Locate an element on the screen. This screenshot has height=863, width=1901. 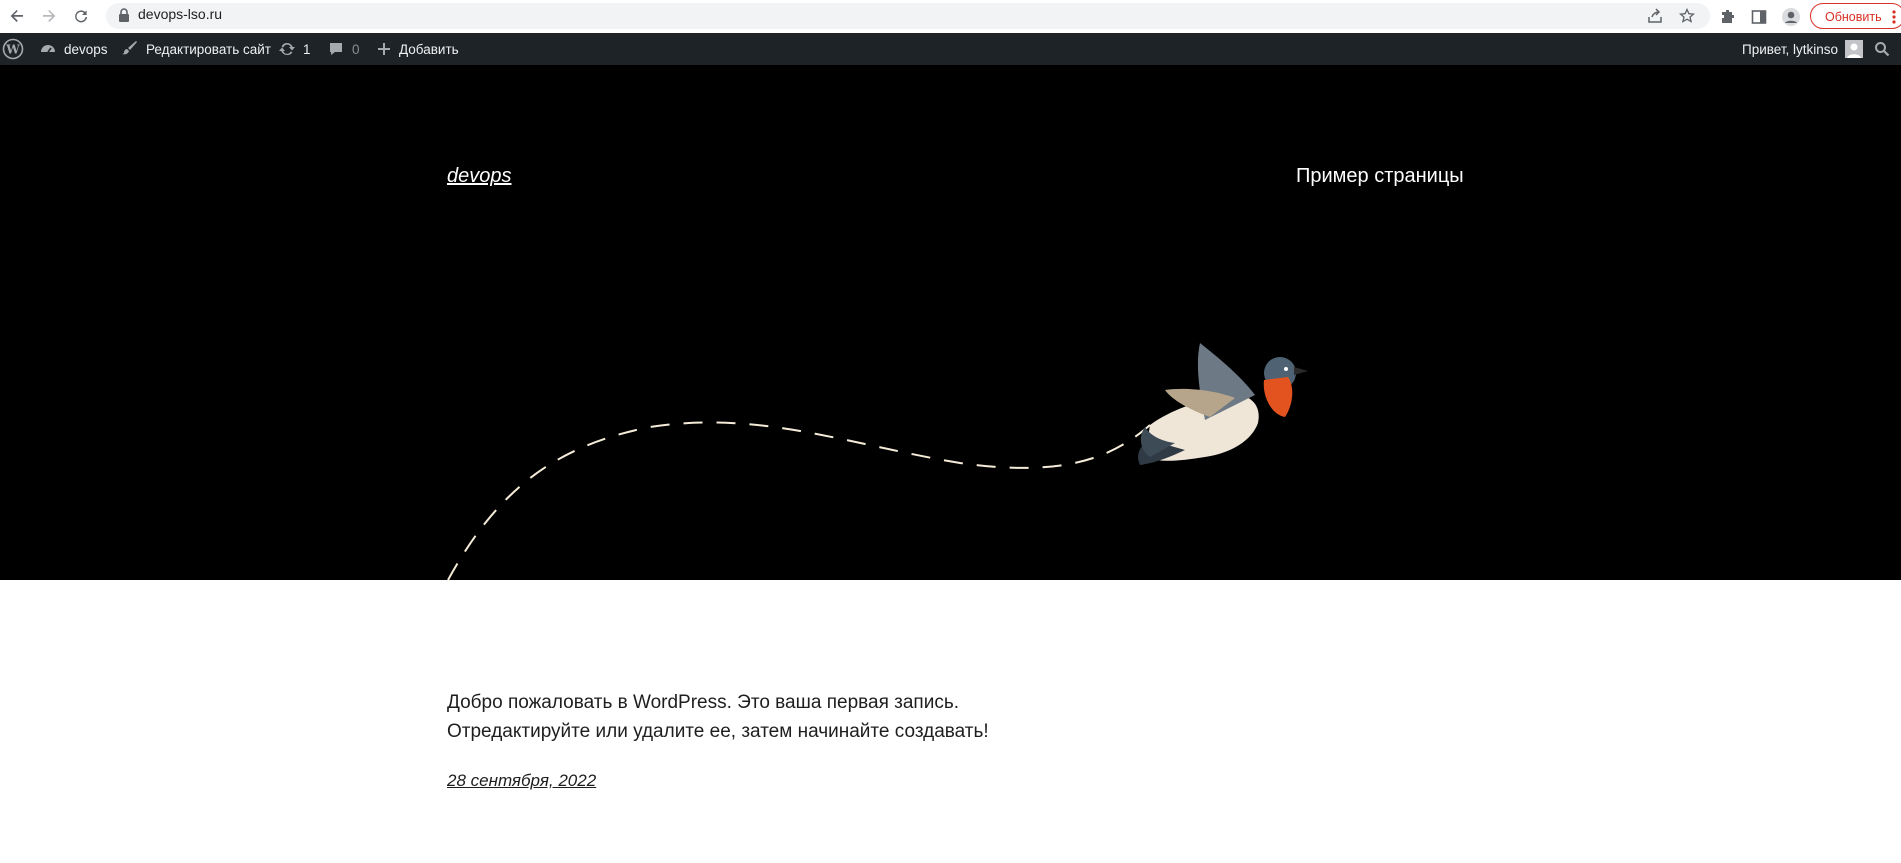
admin-bar-comments: 0 is located at coordinates (343, 49).